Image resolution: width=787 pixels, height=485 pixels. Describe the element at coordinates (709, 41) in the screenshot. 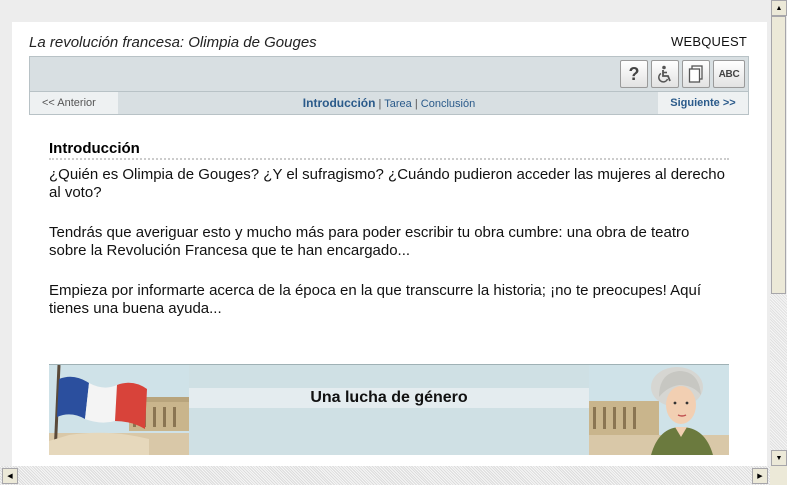

I see `webquest-label: WEBQUEST` at that location.